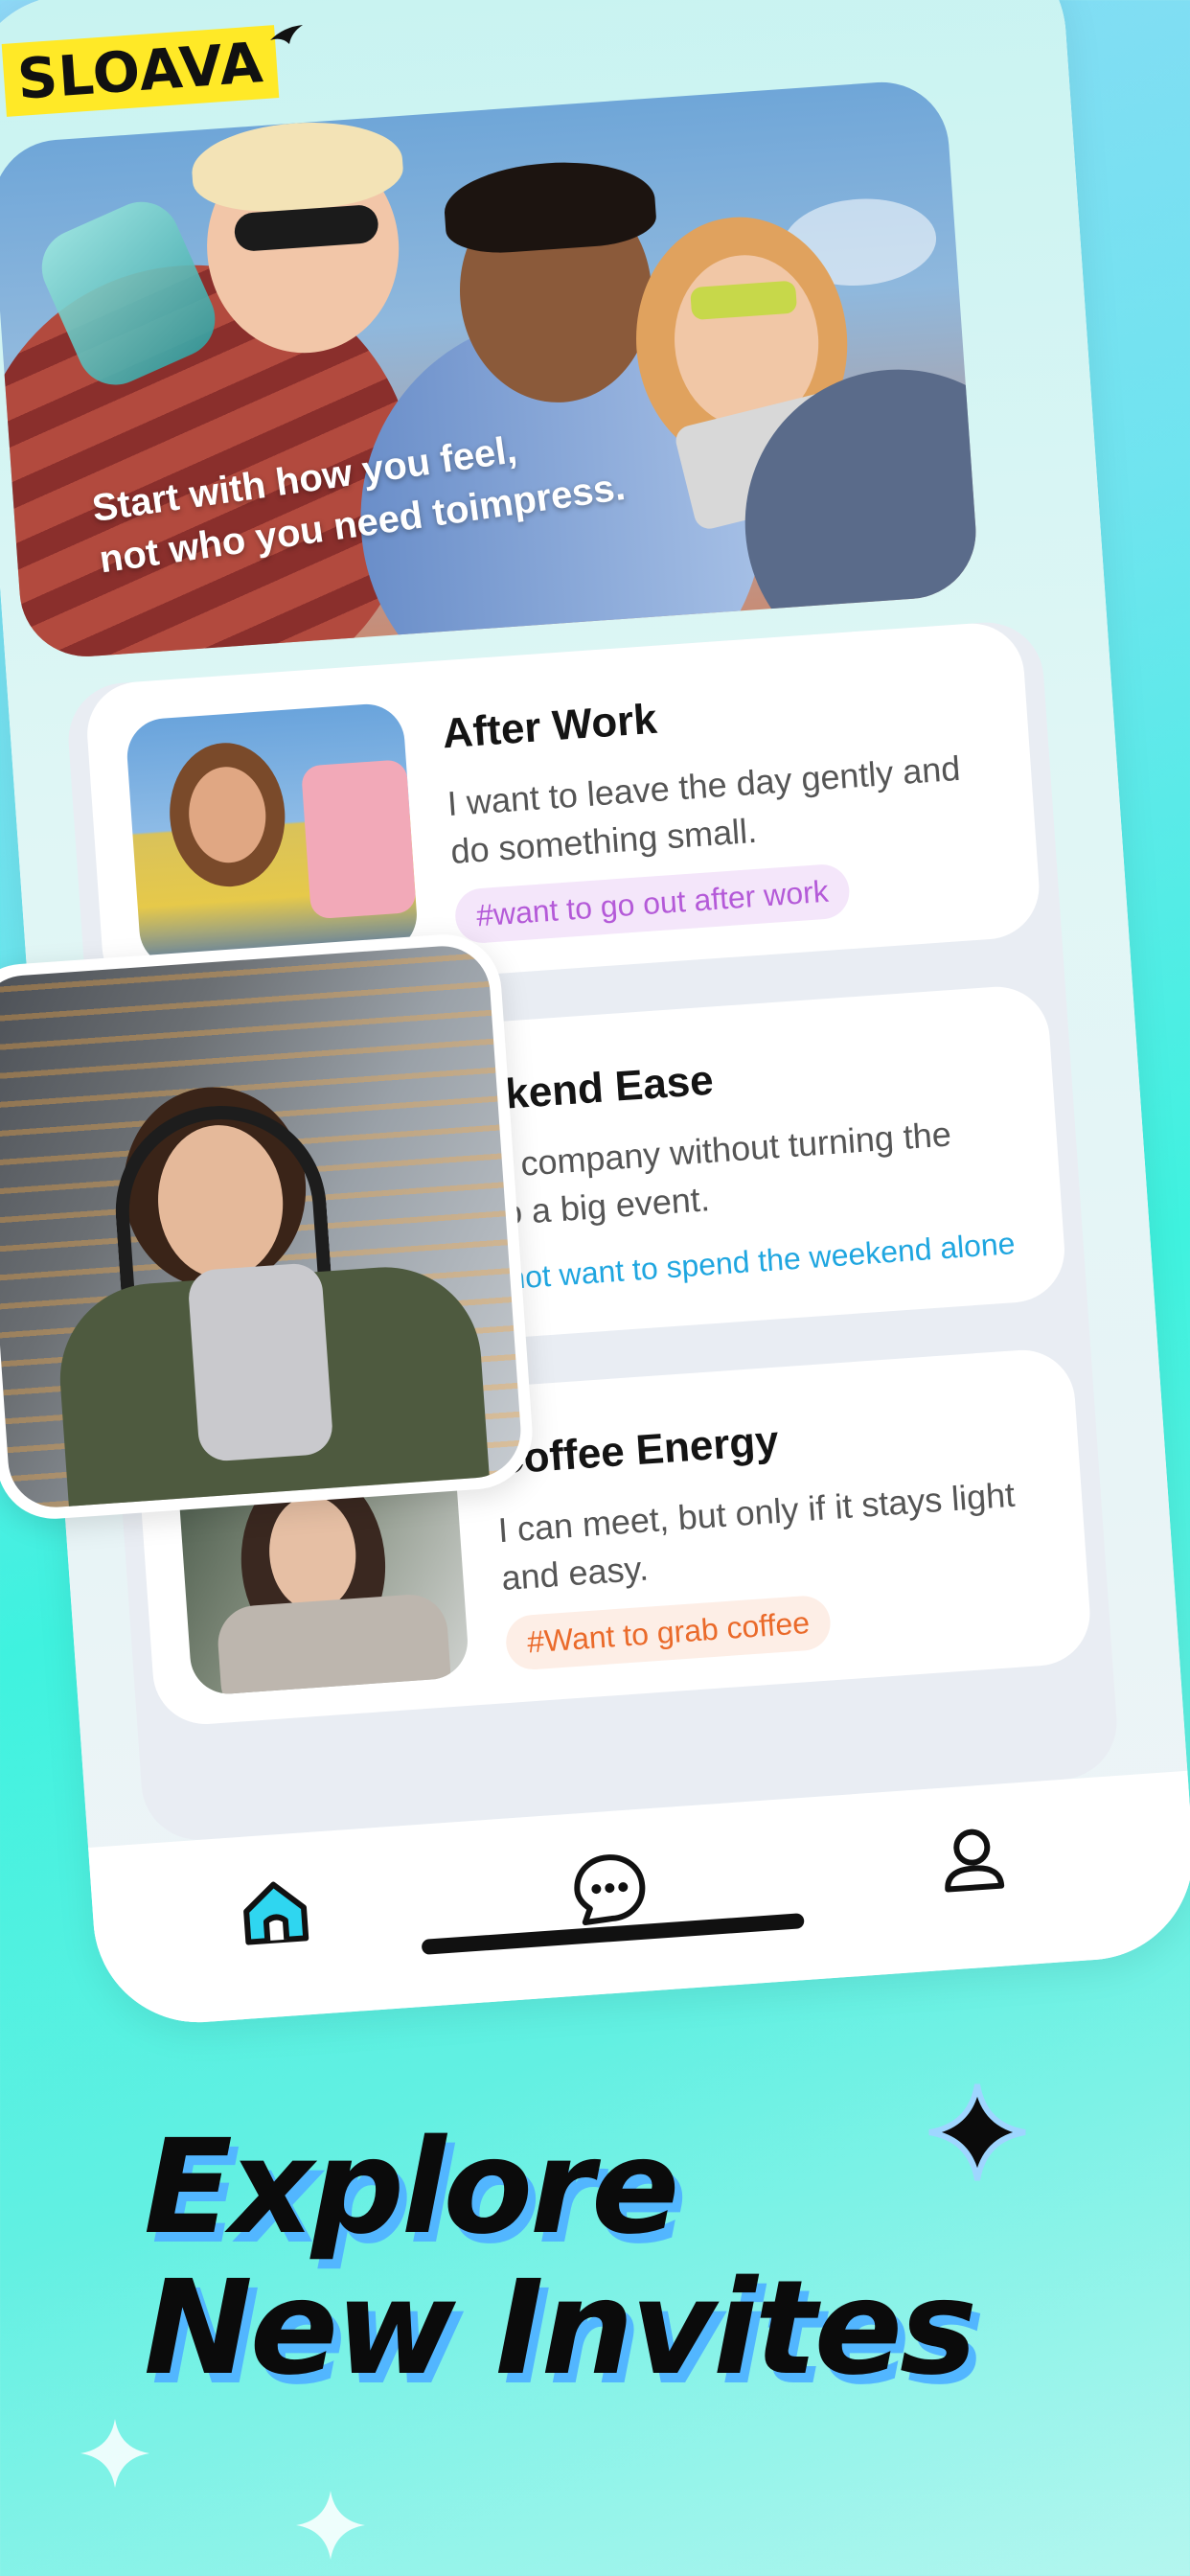  Describe the element at coordinates (653, 903) in the screenshot. I see `card-tag: #want to go out after work` at that location.